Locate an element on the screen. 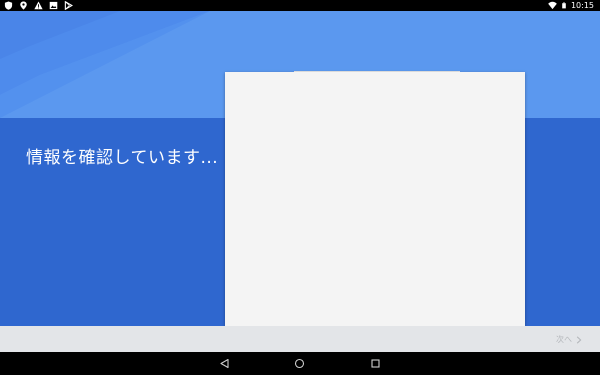 This screenshot has width=600, height=375. battery-icon is located at coordinates (564, 5).